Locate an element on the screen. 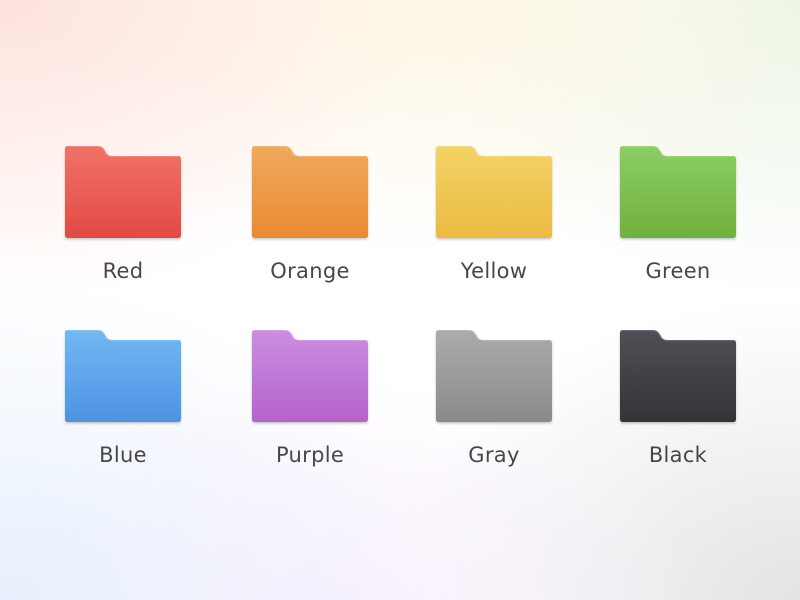 The width and height of the screenshot is (800, 600). folder-label-orange: Orange is located at coordinates (310, 271).